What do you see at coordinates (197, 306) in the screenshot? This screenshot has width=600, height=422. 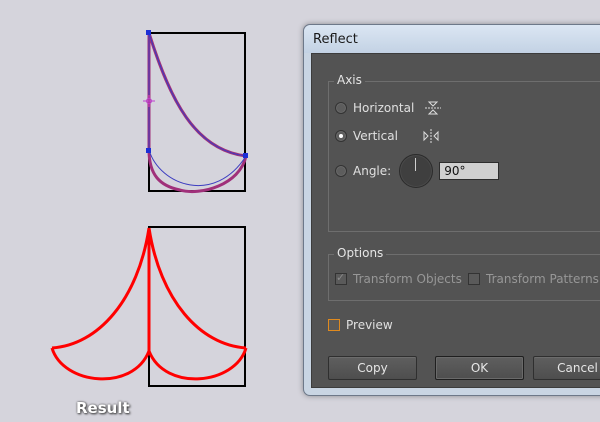 I see `result-rectangle` at bounding box center [197, 306].